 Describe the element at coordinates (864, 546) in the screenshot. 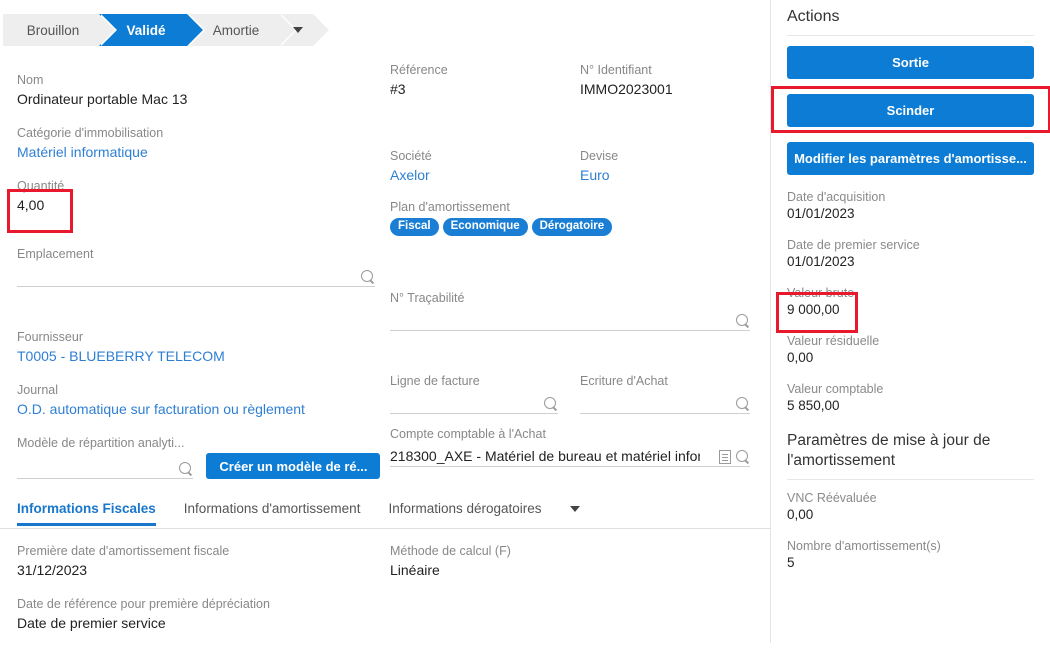

I see `field-label: Nombre d'amortissement(s)` at that location.